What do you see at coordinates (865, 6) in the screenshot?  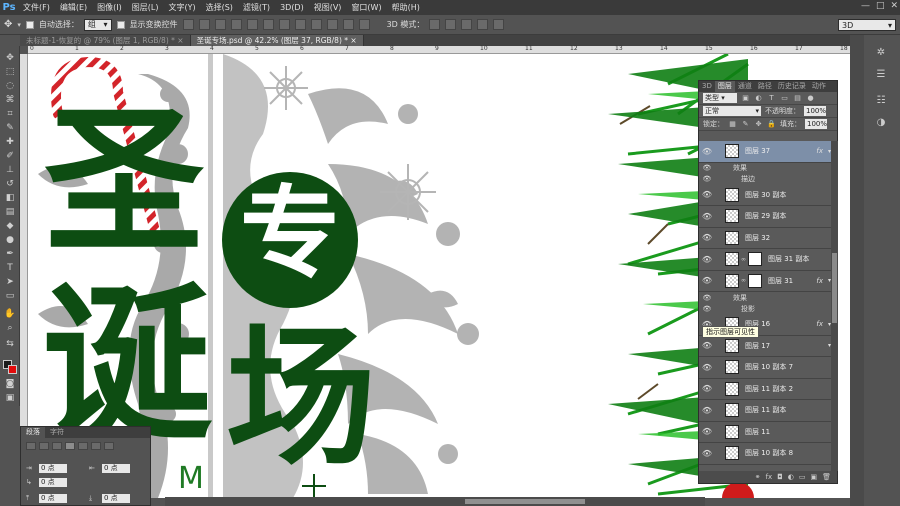 I see `minimize-button: —` at bounding box center [865, 6].